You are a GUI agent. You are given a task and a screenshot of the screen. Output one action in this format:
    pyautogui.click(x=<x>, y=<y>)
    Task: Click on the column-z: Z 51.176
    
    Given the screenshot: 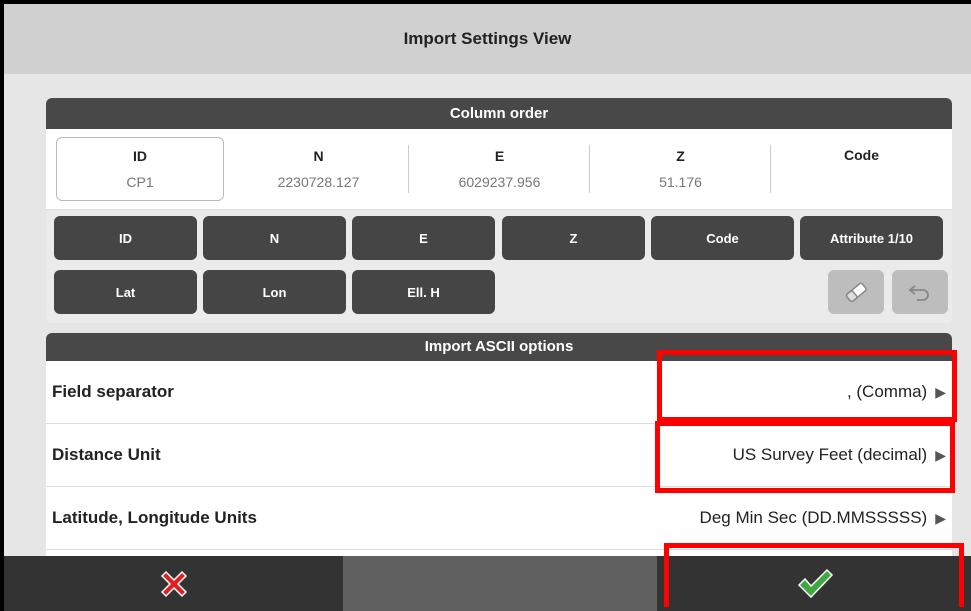 What is the action you would take?
    pyautogui.click(x=680, y=169)
    